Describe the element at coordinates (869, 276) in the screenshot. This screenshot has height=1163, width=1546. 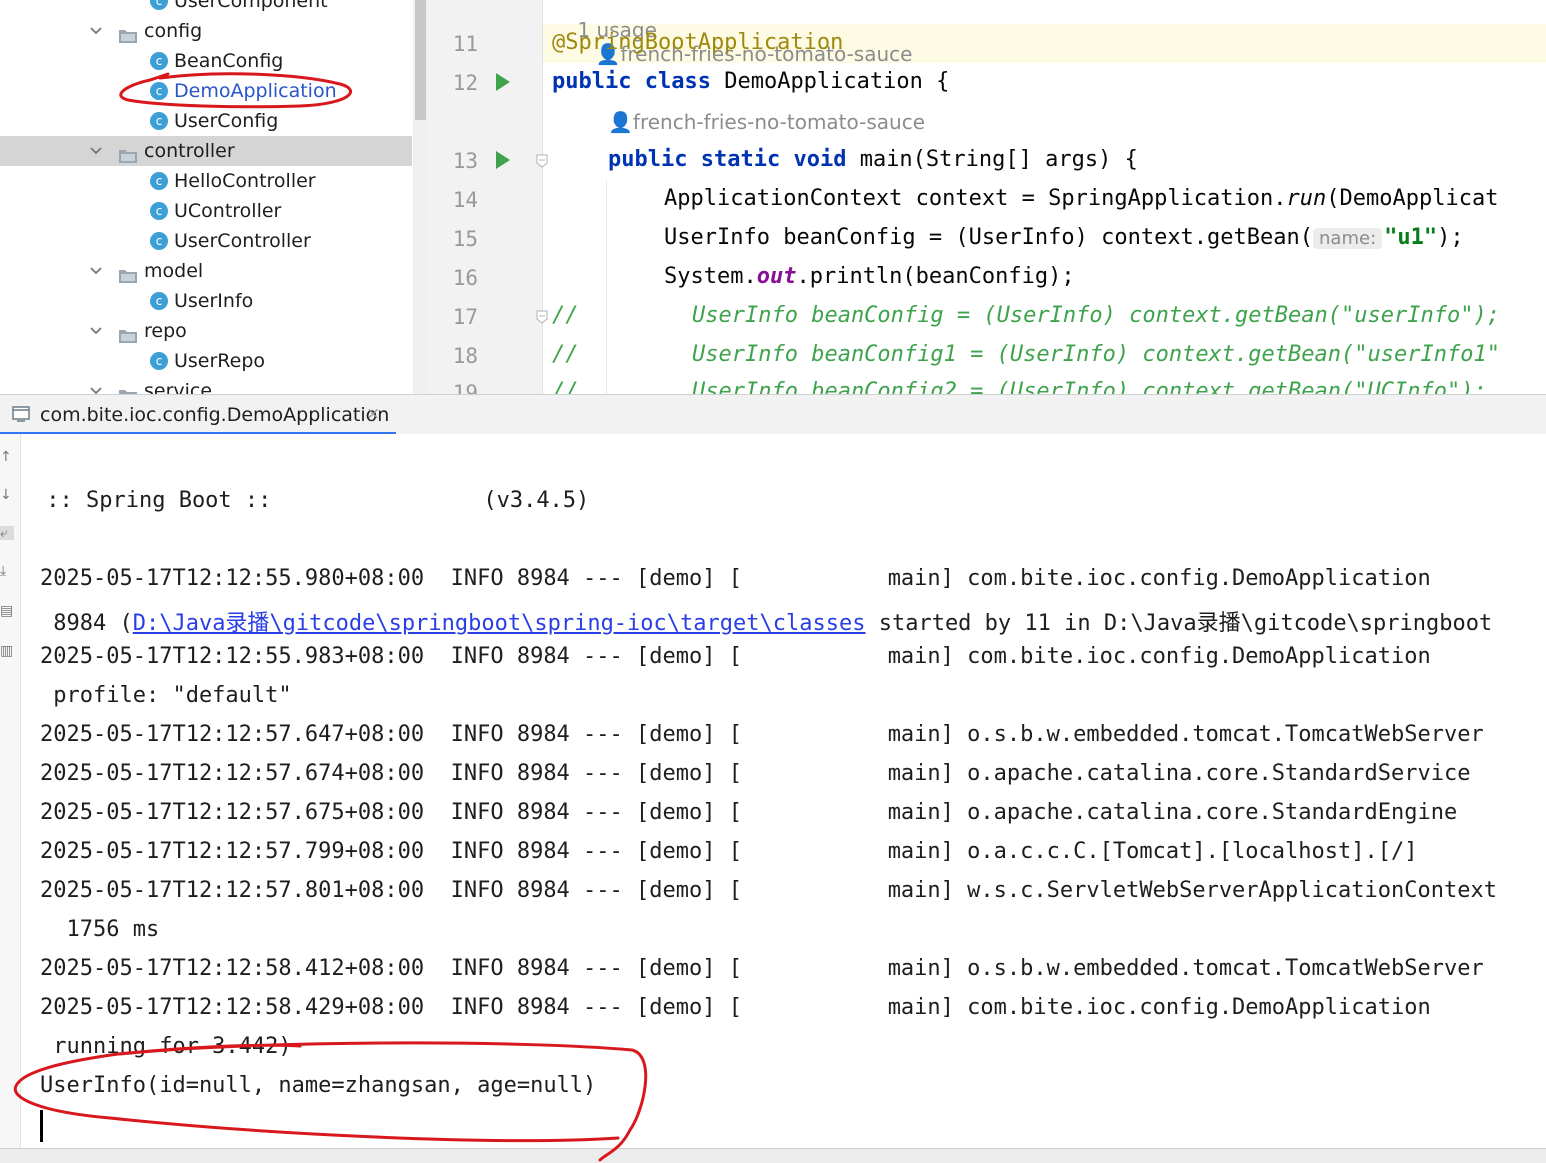
I see `code-line-16: System.out.println(beanConfig);` at that location.